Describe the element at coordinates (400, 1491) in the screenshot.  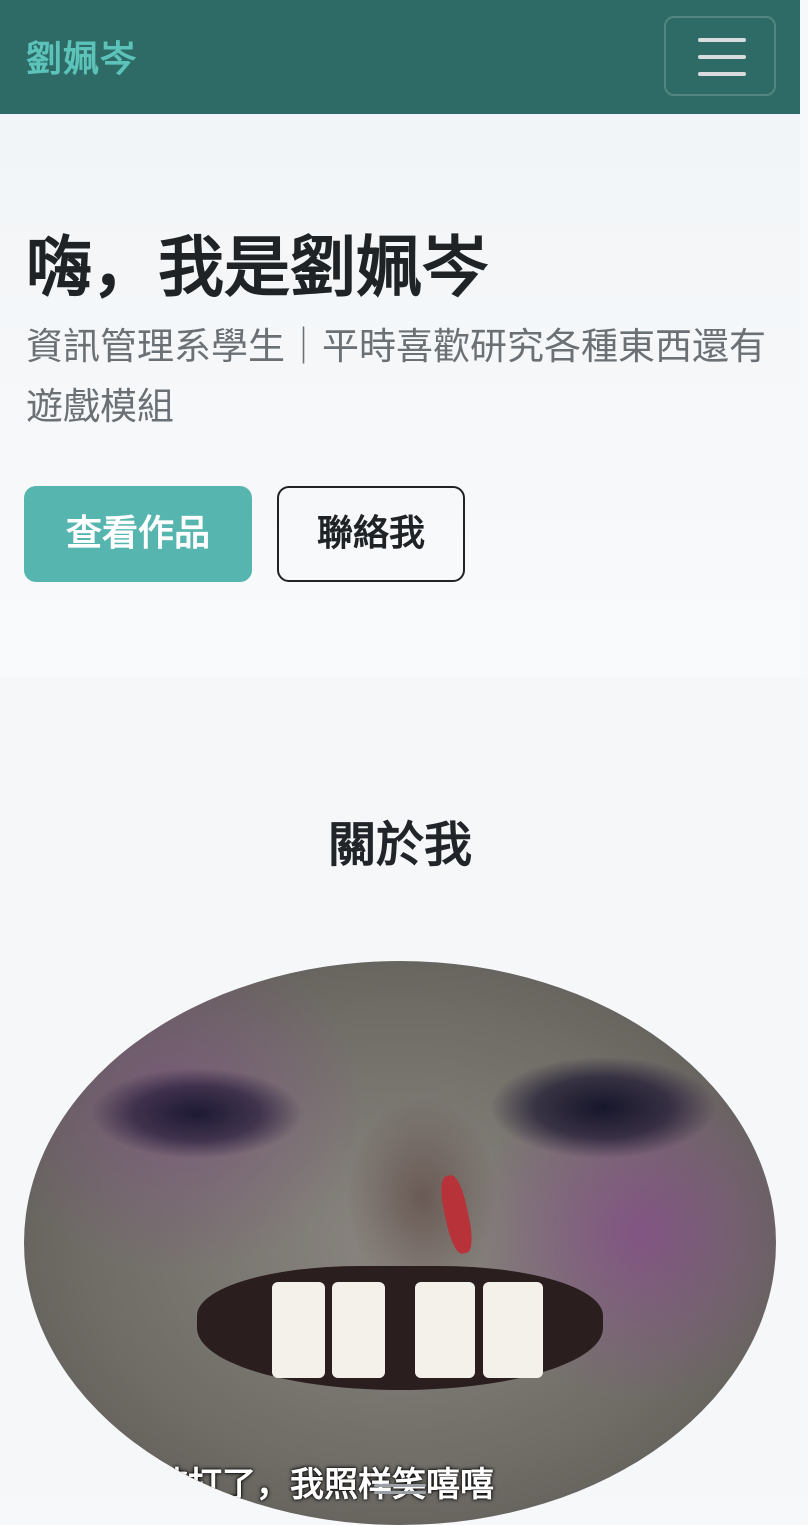
I see `scroll-handle` at that location.